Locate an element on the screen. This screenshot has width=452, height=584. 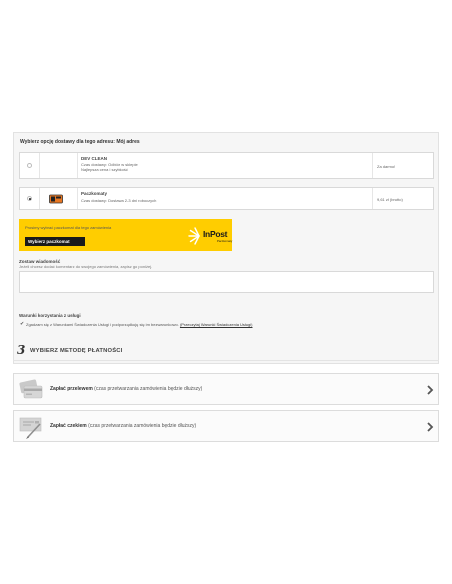
terms-title: Warunki korzystania z usługi is located at coordinates (50, 315).